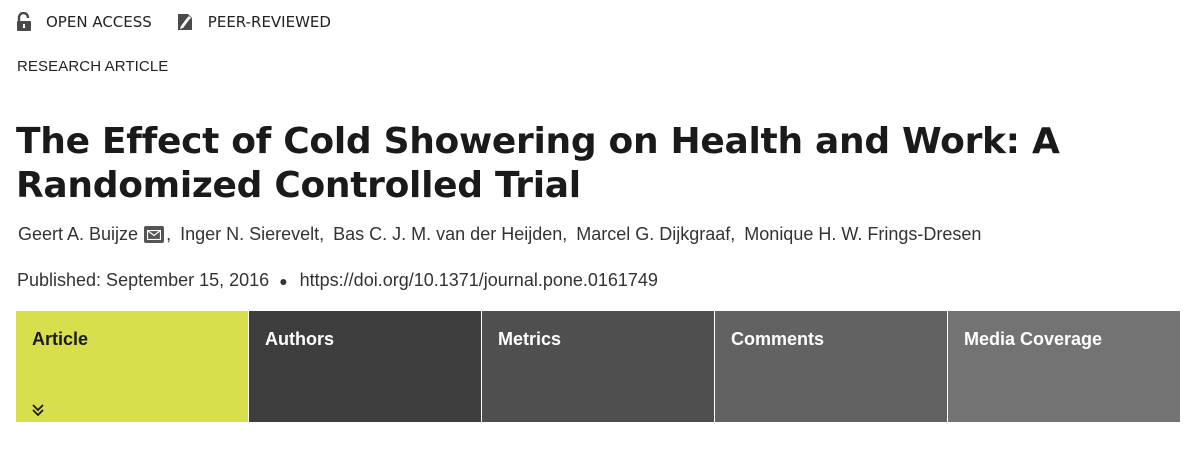 The image size is (1200, 450). Describe the element at coordinates (154, 234) in the screenshot. I see `email-icon` at that location.